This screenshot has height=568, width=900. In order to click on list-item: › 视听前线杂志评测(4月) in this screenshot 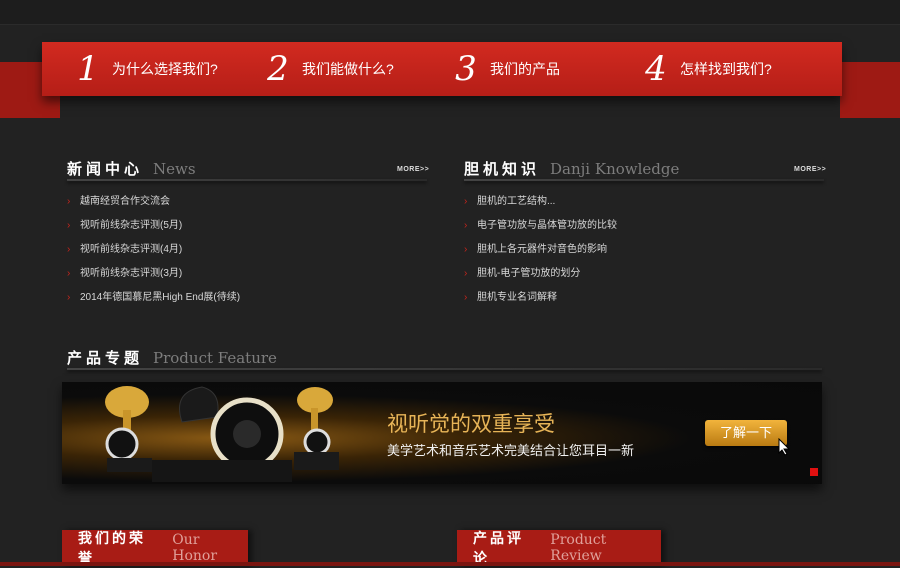, I will do `click(153, 250)`.